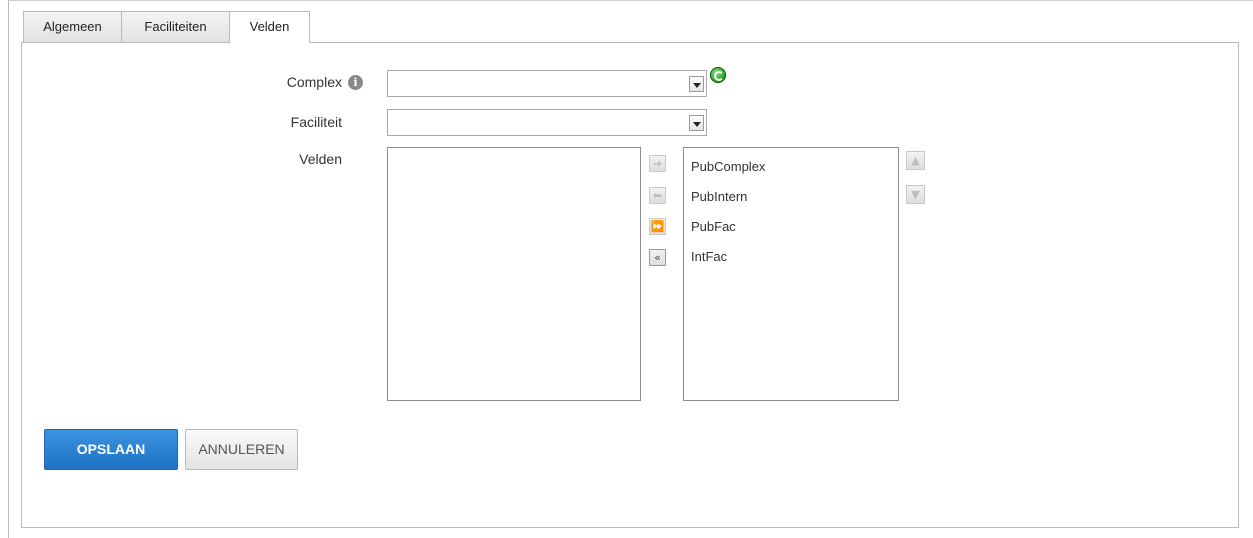 Image resolution: width=1253 pixels, height=538 pixels. What do you see at coordinates (320, 159) in the screenshot?
I see `velden-label: Velden` at bounding box center [320, 159].